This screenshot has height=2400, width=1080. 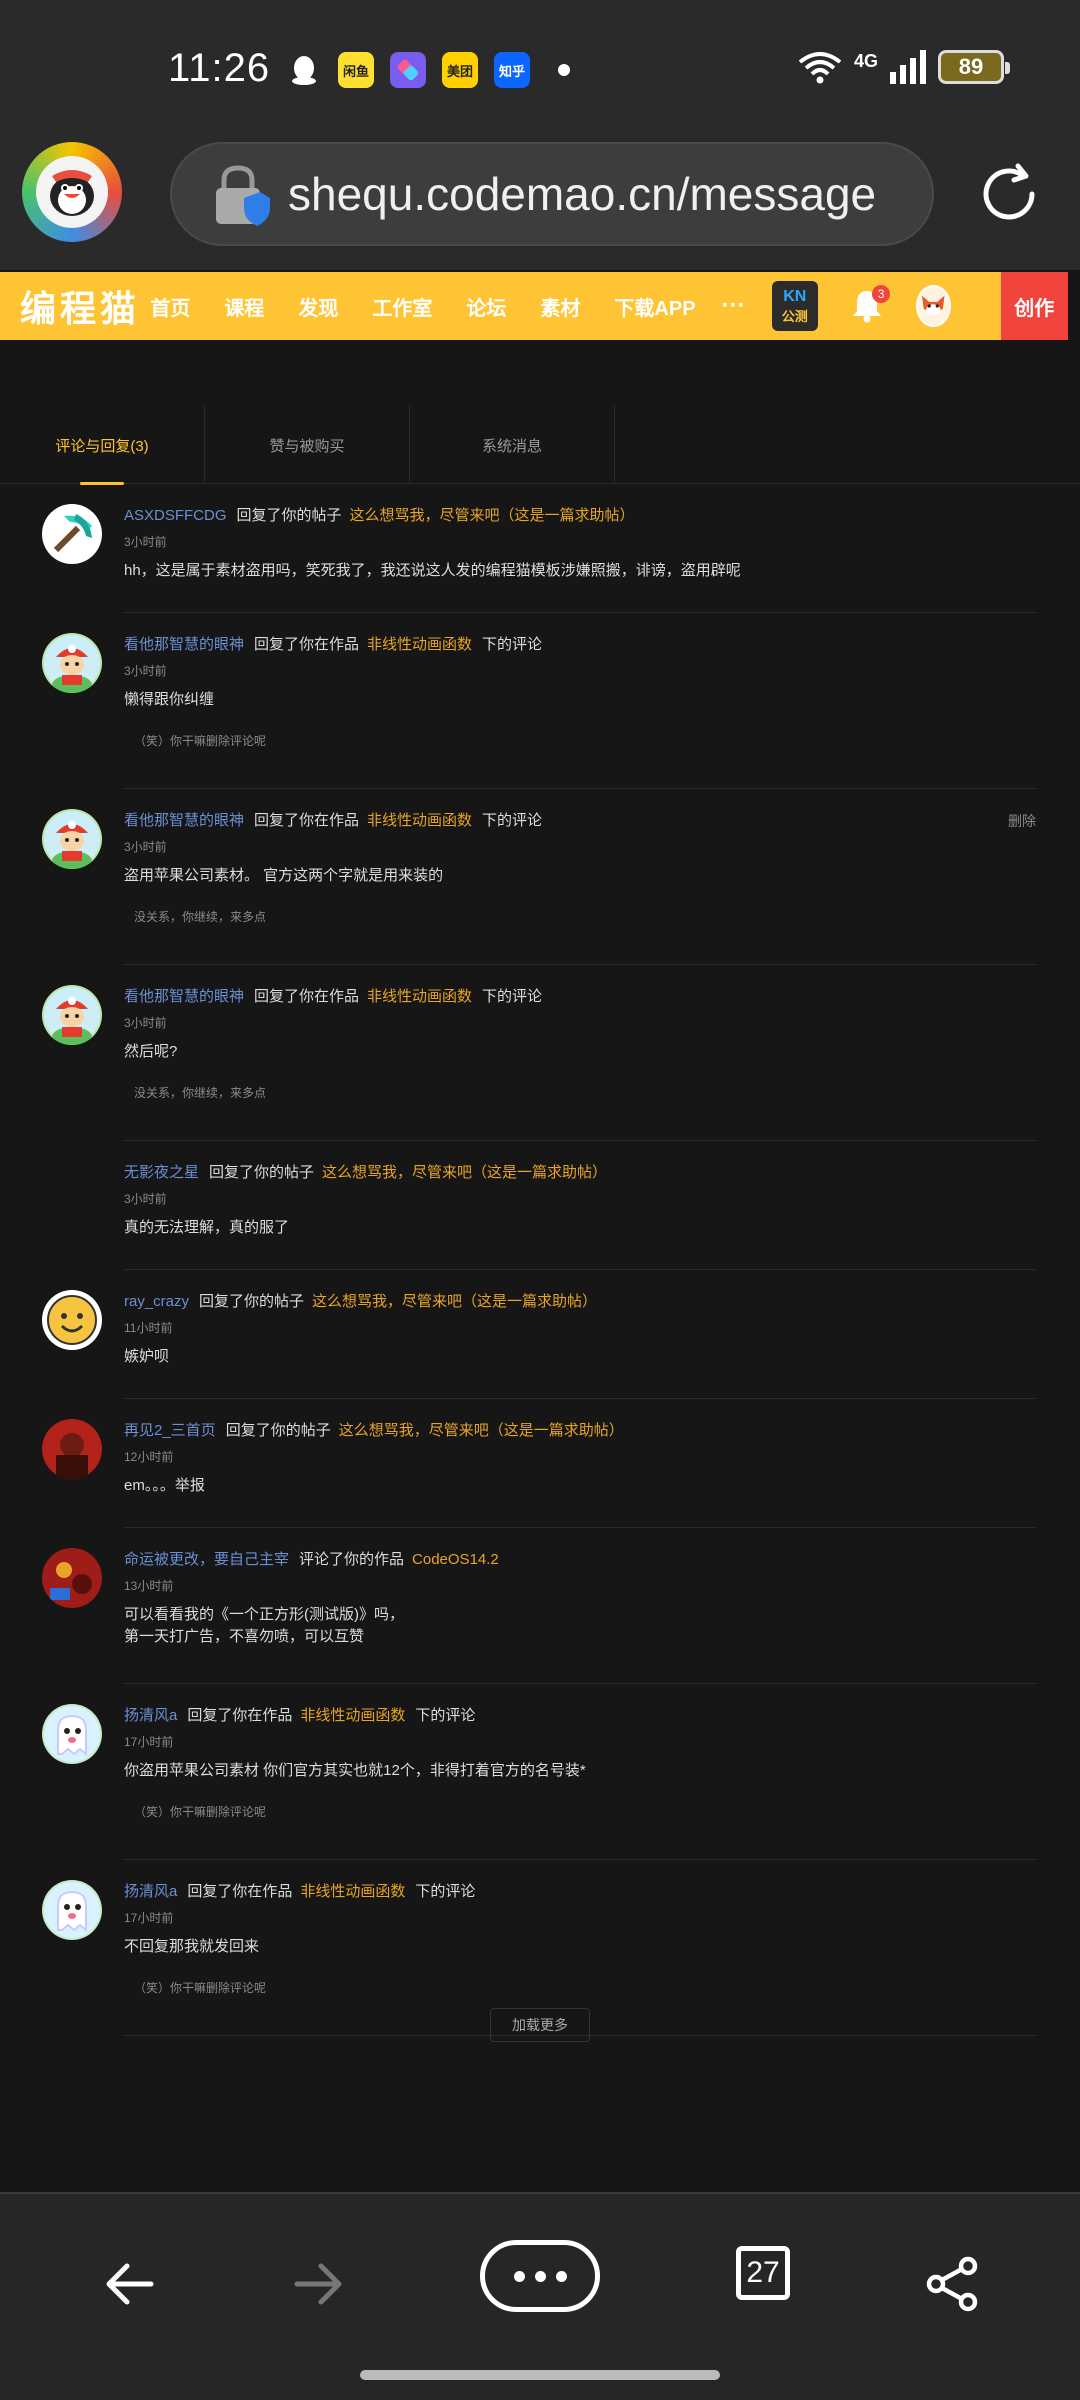 I want to click on load-more-button: 加载更多, so click(x=540, y=2025).